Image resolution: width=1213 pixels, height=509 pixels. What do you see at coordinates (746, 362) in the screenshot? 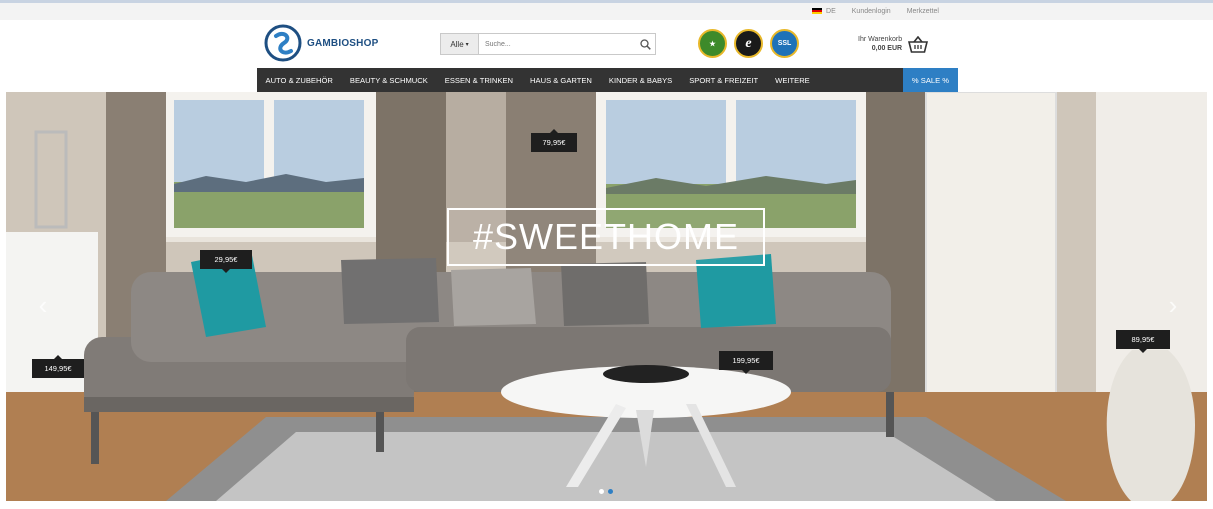
I see `price-tag: 199,95€` at bounding box center [746, 362].